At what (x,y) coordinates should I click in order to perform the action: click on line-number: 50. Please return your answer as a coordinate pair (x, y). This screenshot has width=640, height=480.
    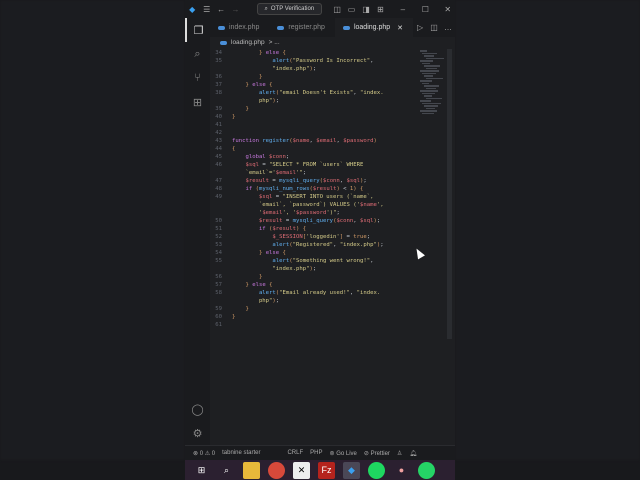
    Looking at the image, I should click on (218, 221).